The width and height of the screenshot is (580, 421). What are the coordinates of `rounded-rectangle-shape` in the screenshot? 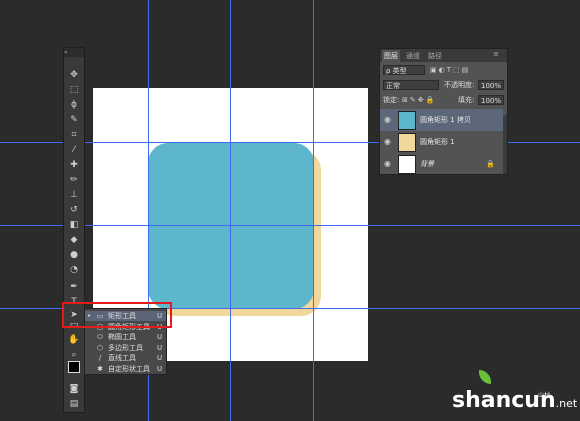 It's located at (231, 226).